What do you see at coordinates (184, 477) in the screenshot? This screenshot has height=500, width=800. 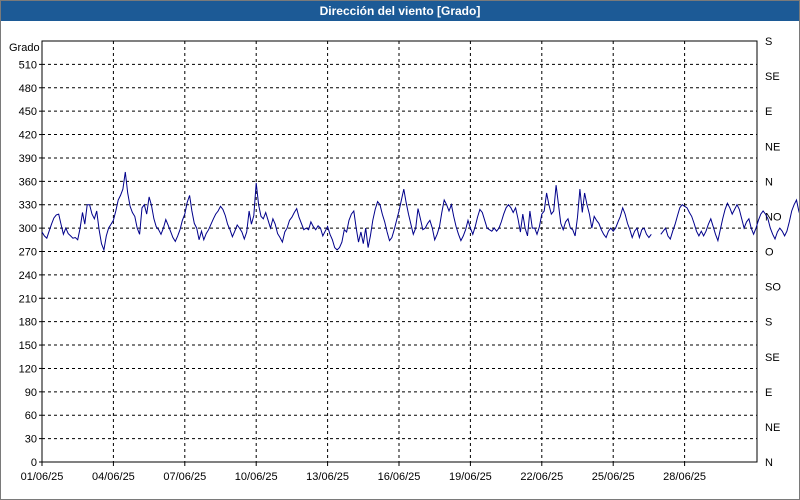 I see `x-tick-label: 07/06/25` at bounding box center [184, 477].